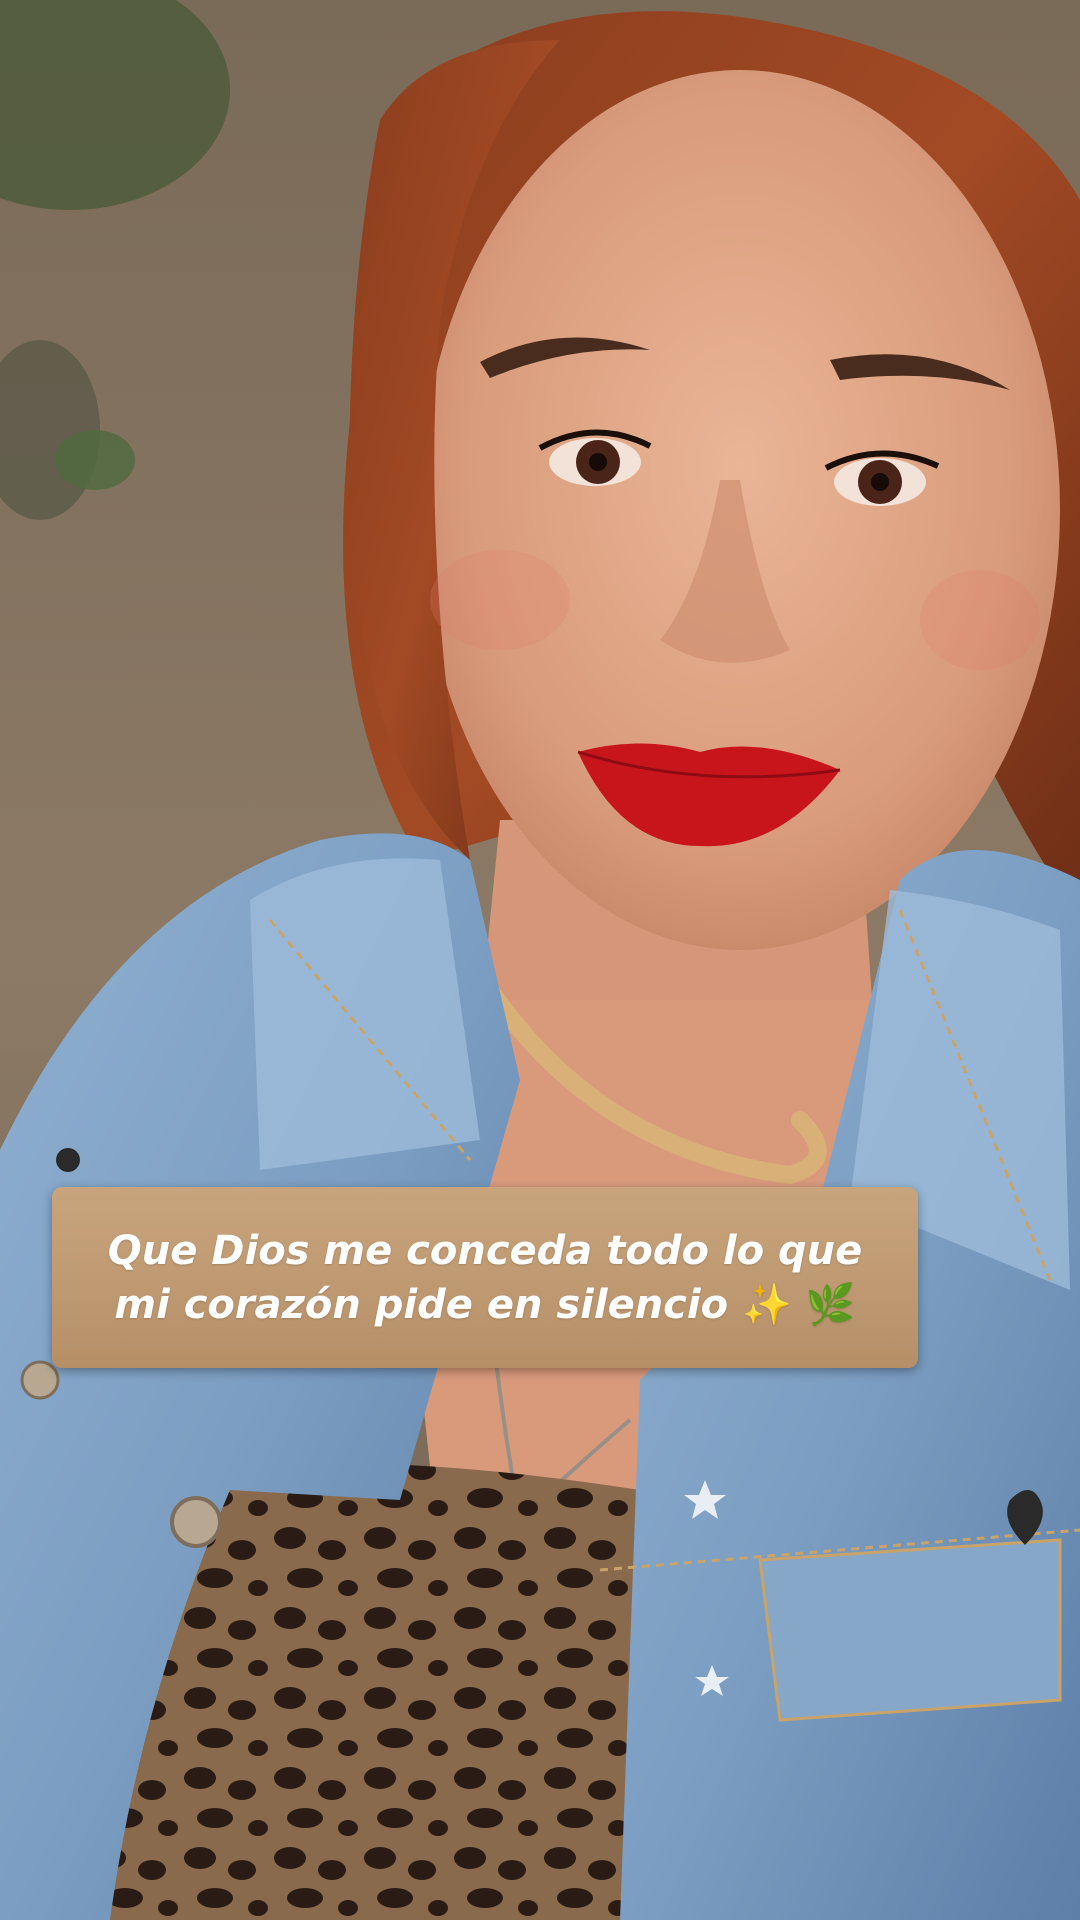 The width and height of the screenshot is (1080, 1920). Describe the element at coordinates (485, 1250) in the screenshot. I see `caption-line-1: Que Dios me conceda todo lo que` at that location.